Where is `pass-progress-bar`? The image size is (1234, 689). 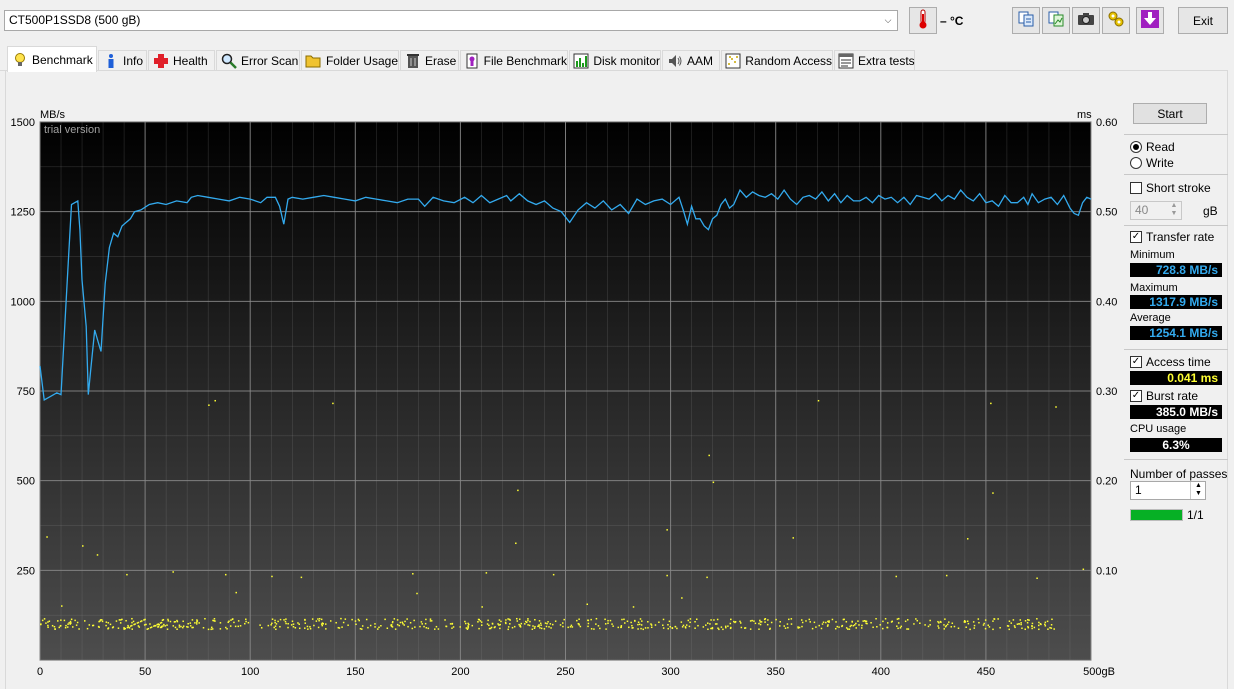
pass-progress-bar is located at coordinates (1156, 515).